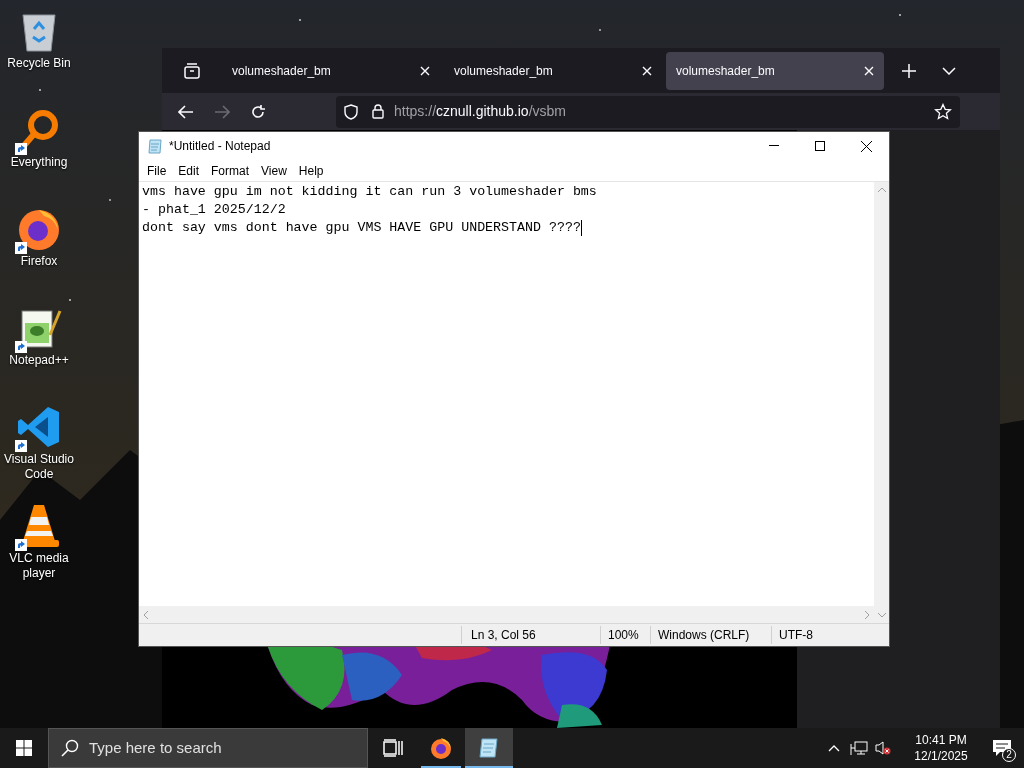 This screenshot has width=1024, height=768. What do you see at coordinates (941, 756) in the screenshot?
I see `clock-date: 12/1/2025` at bounding box center [941, 756].